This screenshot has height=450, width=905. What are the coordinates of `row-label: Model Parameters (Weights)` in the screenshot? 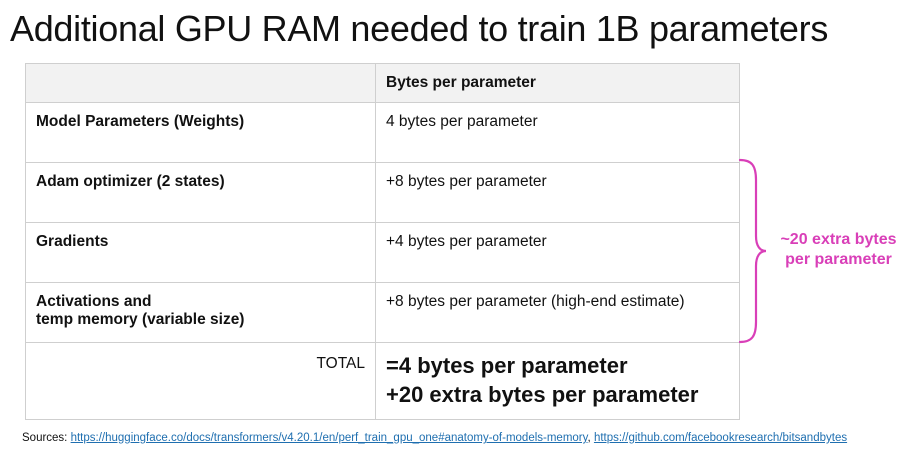 It's located at (200, 132).